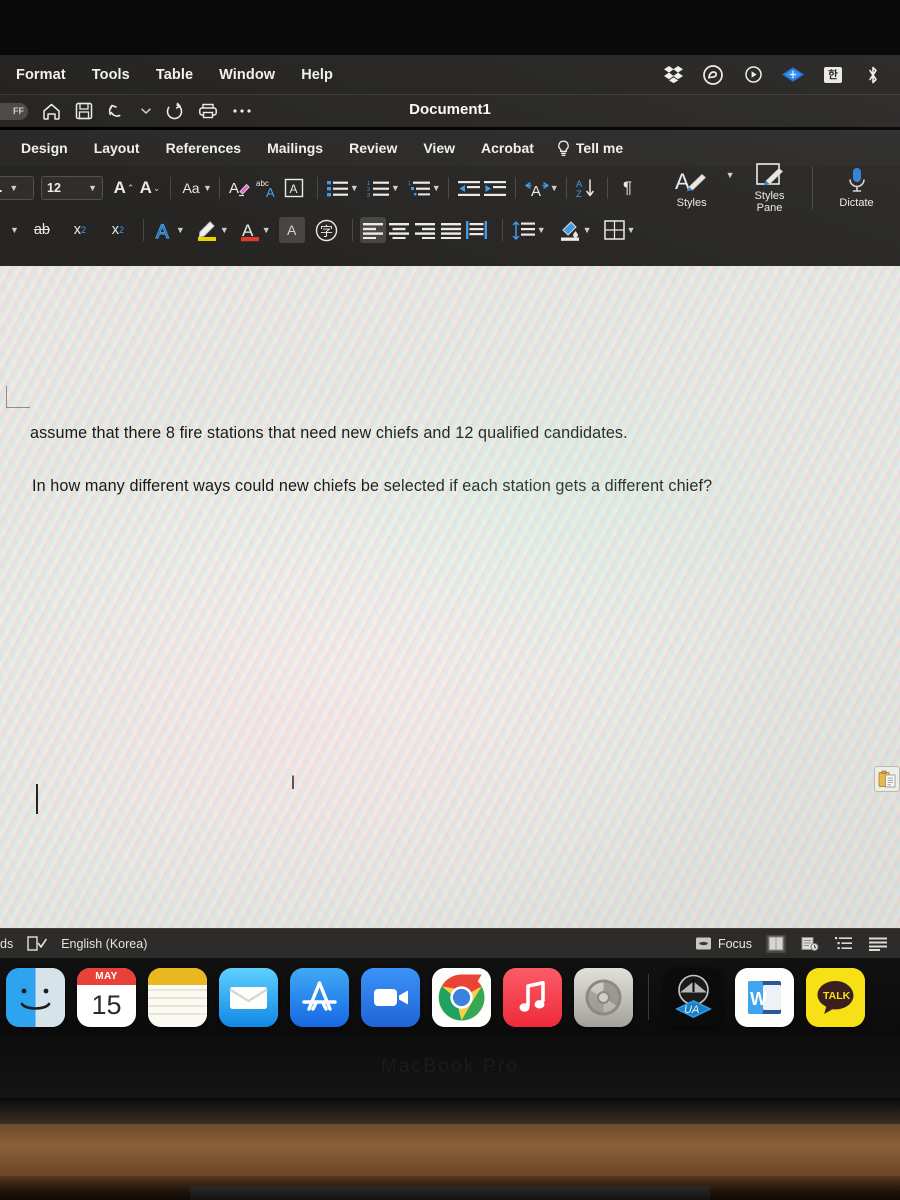 This screenshot has height=1200, width=900. I want to click on menu-item-tools: Tools, so click(111, 75).